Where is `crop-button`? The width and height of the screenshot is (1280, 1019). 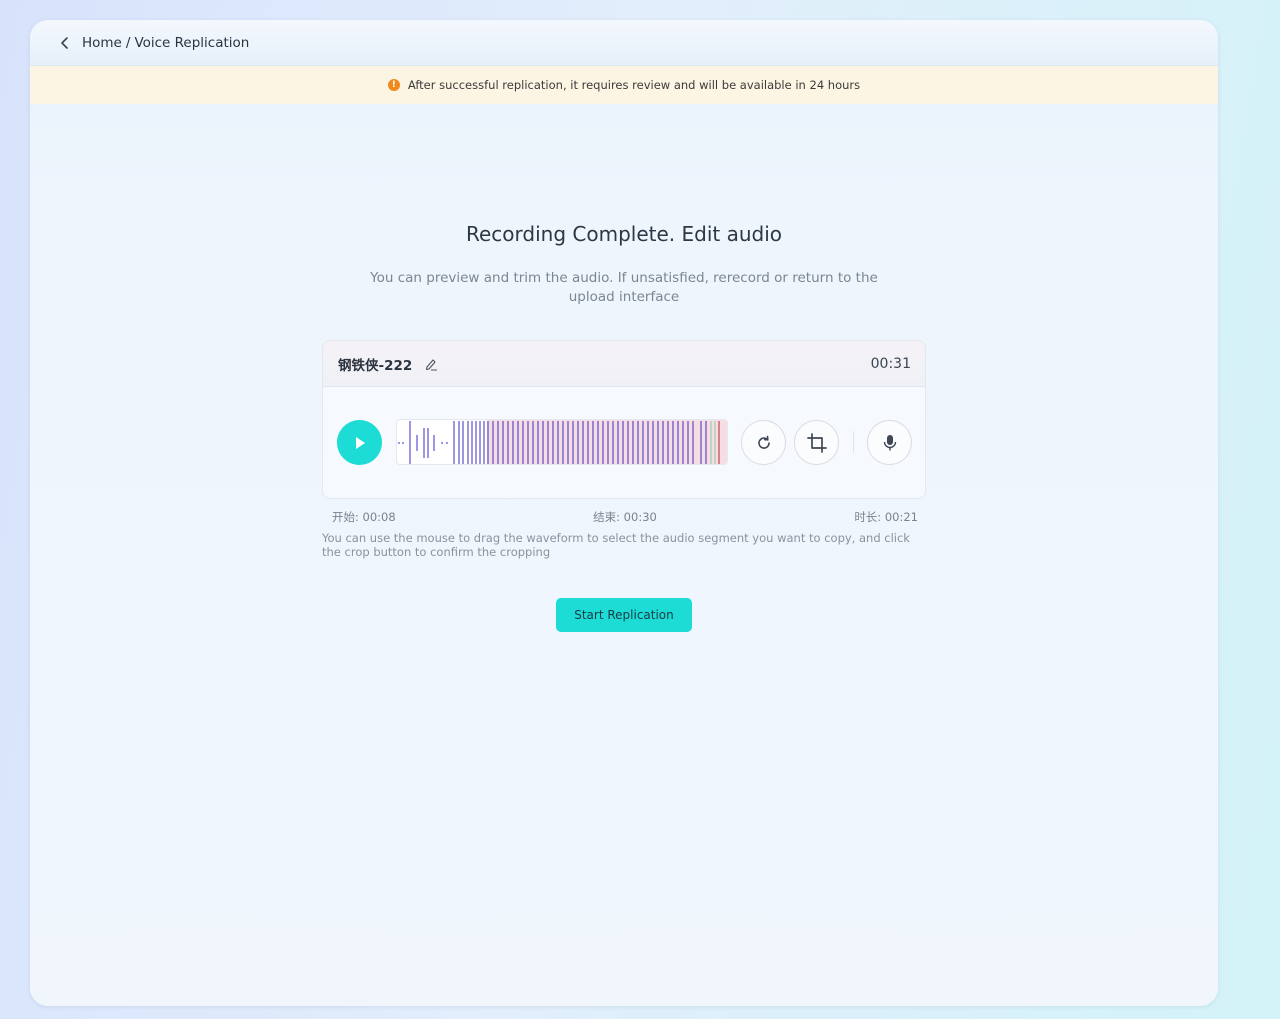 crop-button is located at coordinates (816, 442).